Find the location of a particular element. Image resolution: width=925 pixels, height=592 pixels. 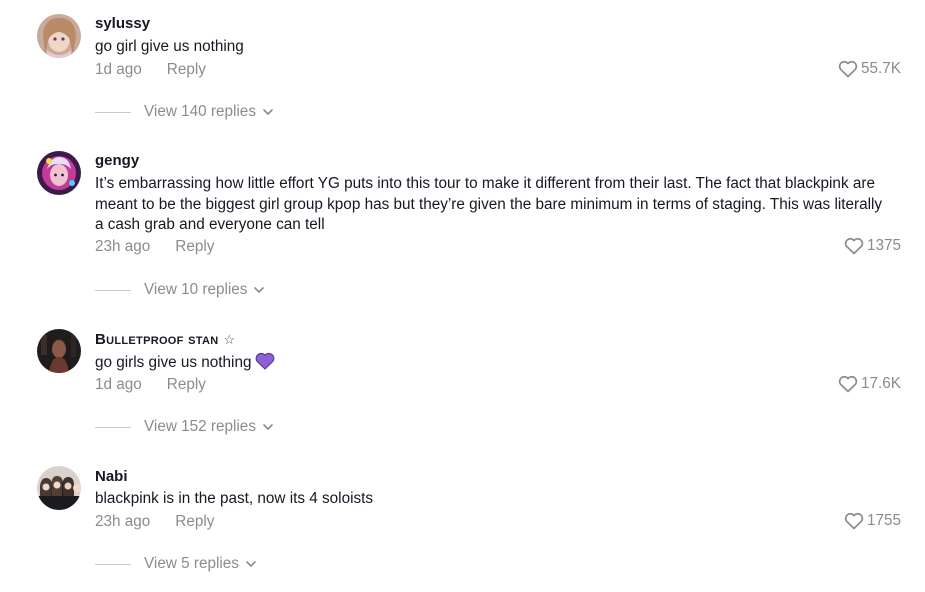

comment-username: Nabi is located at coordinates (111, 476).